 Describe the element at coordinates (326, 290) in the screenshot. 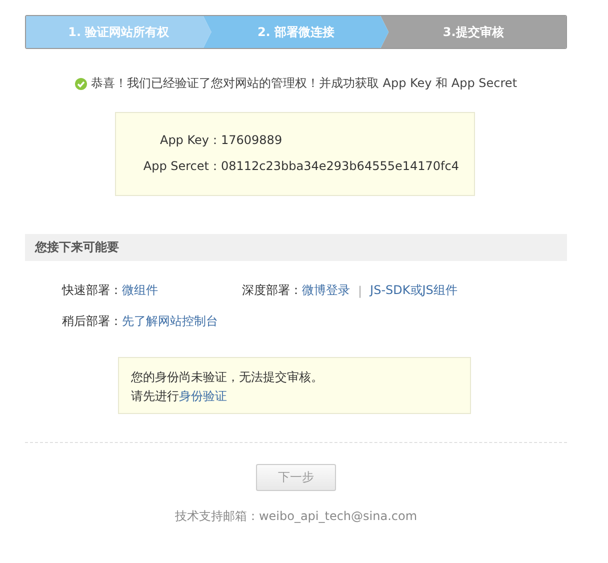

I see `deploy-link: 微博登录` at that location.